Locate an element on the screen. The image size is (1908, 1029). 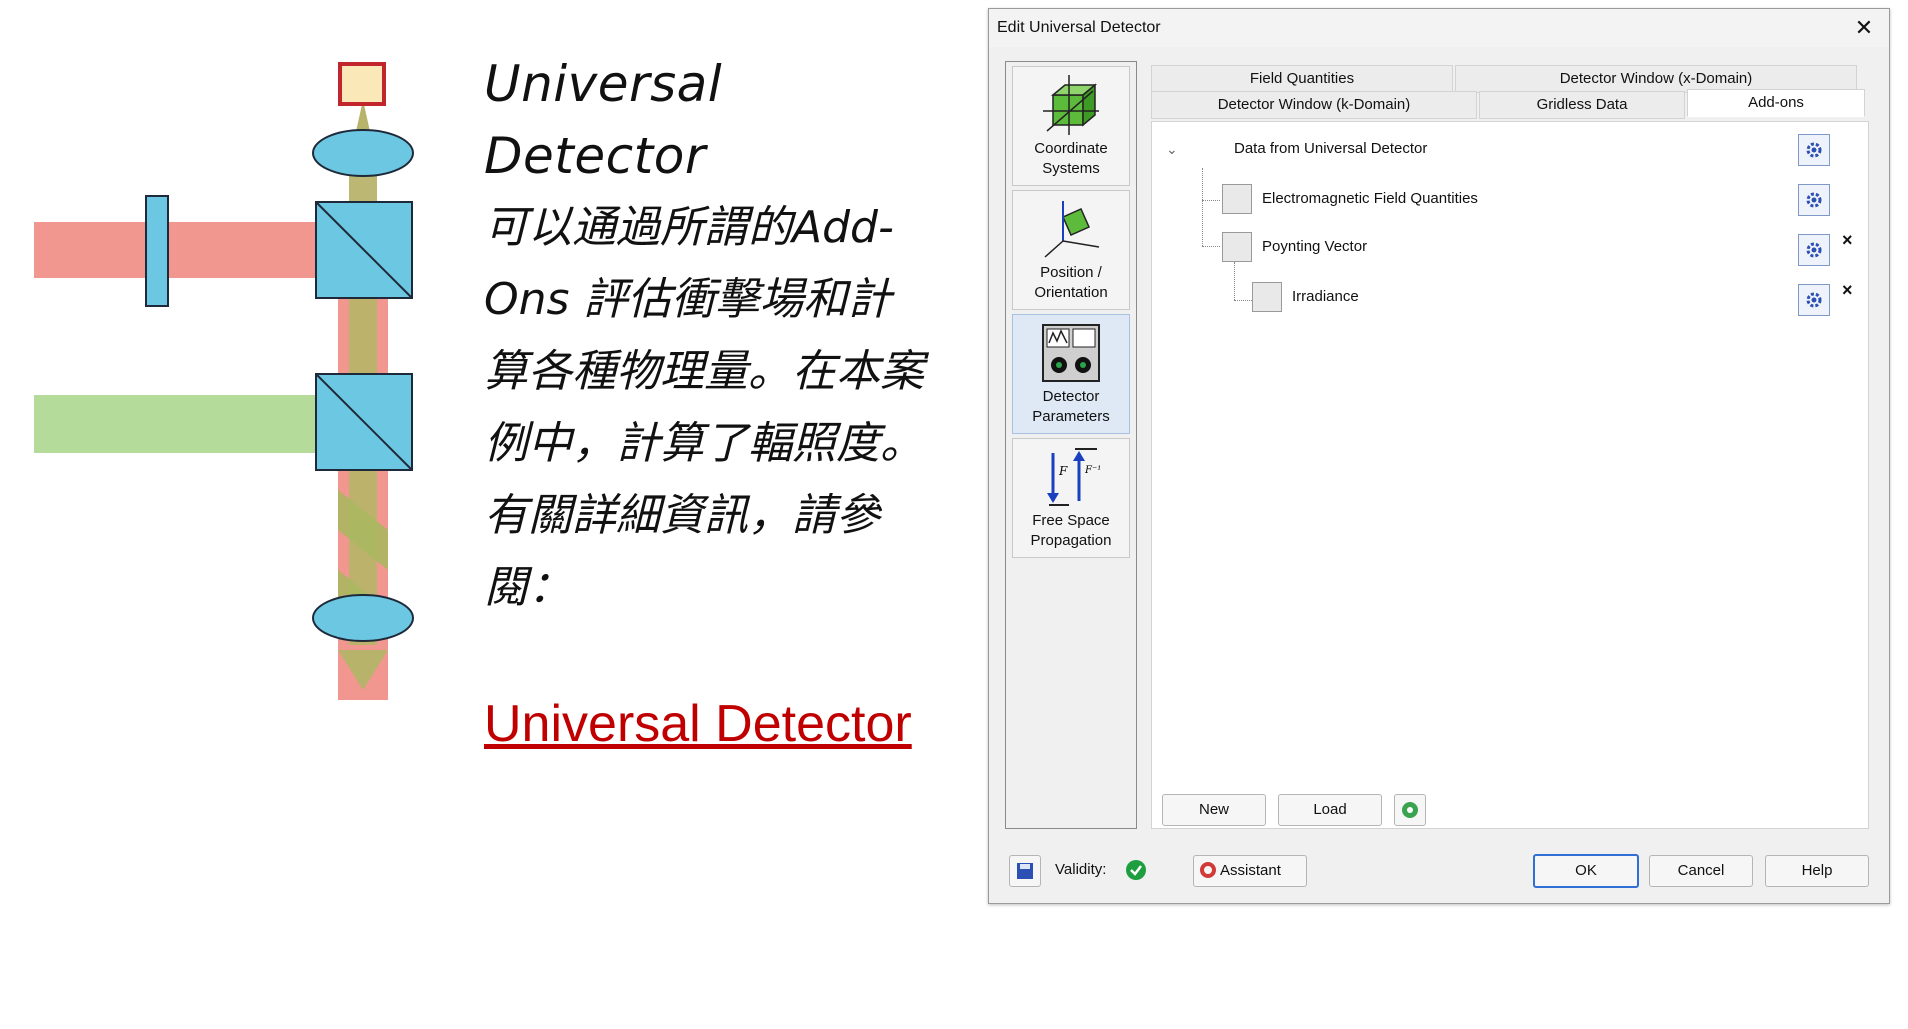
tree-root-label: Data from Universal Detector is located at coordinates (1331, 148).